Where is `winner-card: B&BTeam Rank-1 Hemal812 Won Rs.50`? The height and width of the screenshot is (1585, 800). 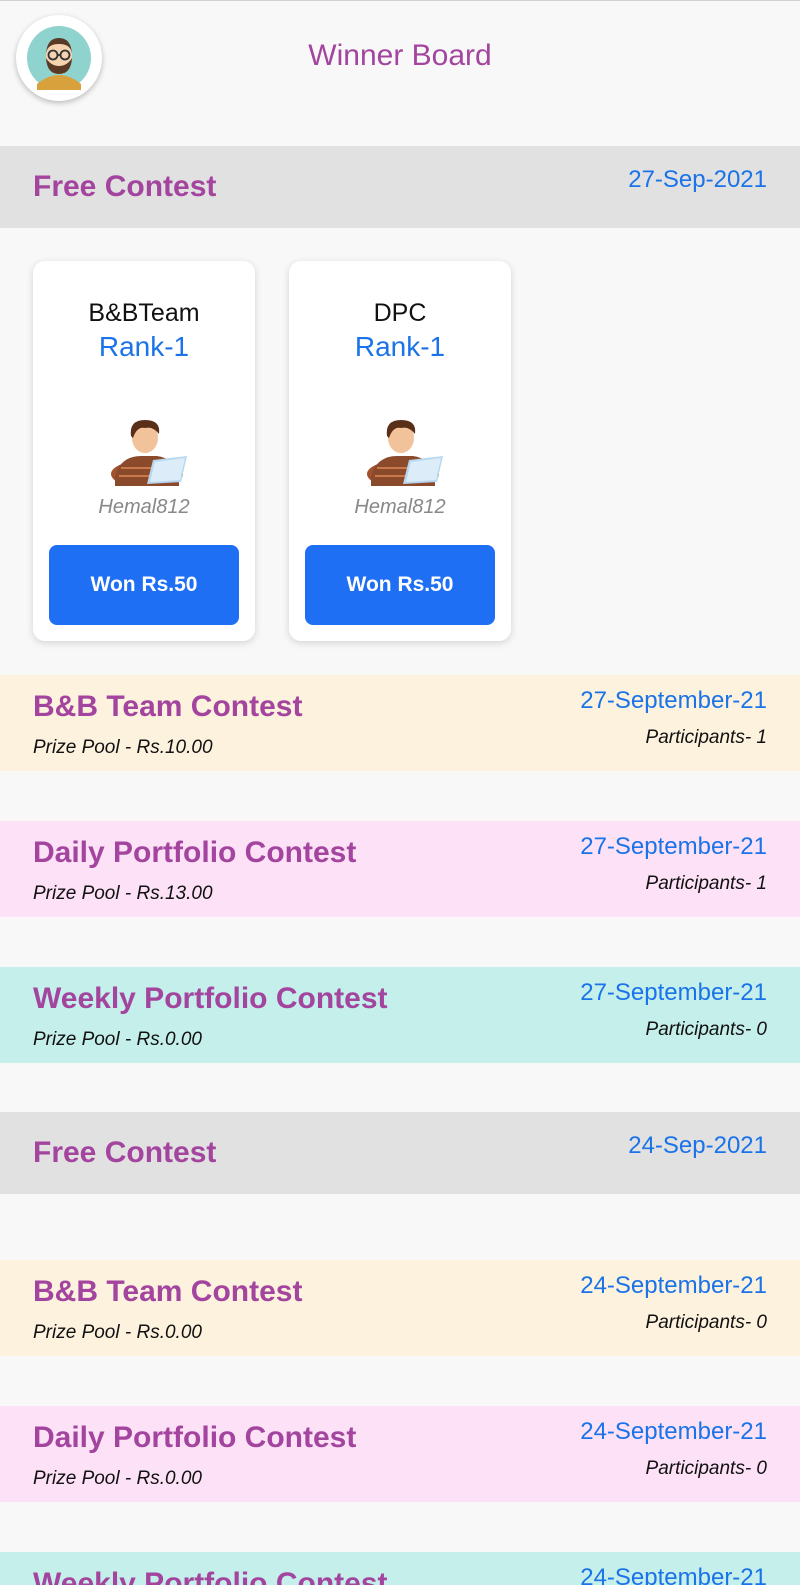 winner-card: B&BTeam Rank-1 Hemal812 Won Rs.50 is located at coordinates (144, 451).